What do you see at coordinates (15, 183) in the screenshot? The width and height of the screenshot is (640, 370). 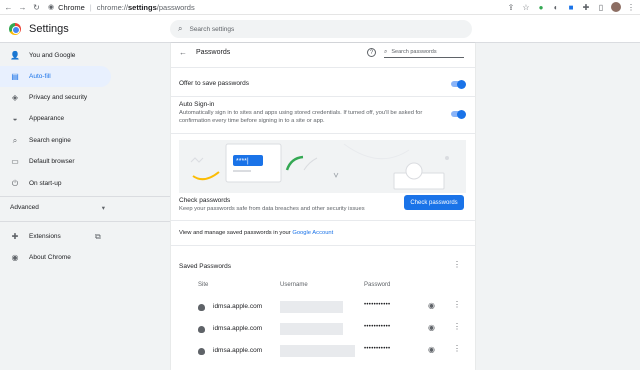 I see `power-icon: ⏻` at bounding box center [15, 183].